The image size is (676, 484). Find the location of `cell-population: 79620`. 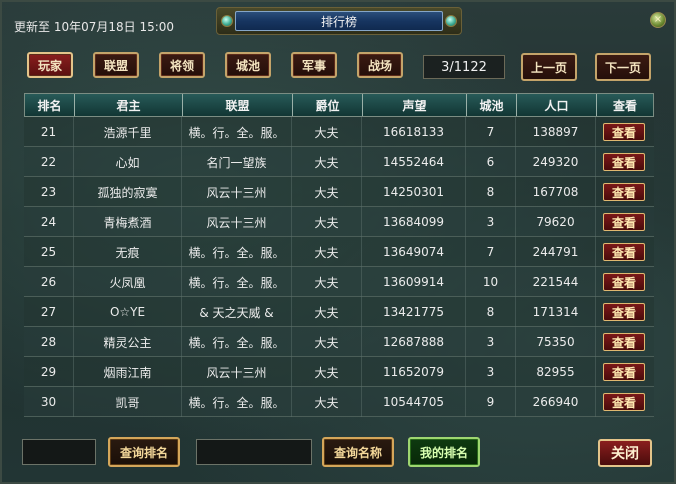

cell-population: 79620 is located at coordinates (556, 222).